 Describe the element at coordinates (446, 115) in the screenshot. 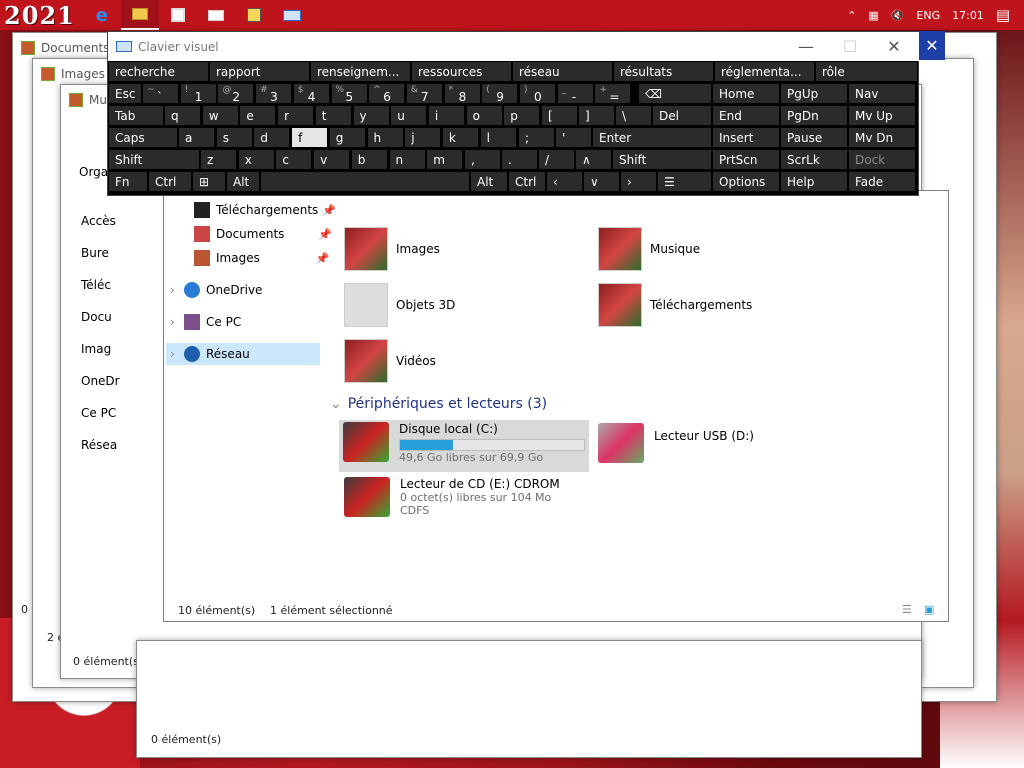

I see `key-i: i` at that location.